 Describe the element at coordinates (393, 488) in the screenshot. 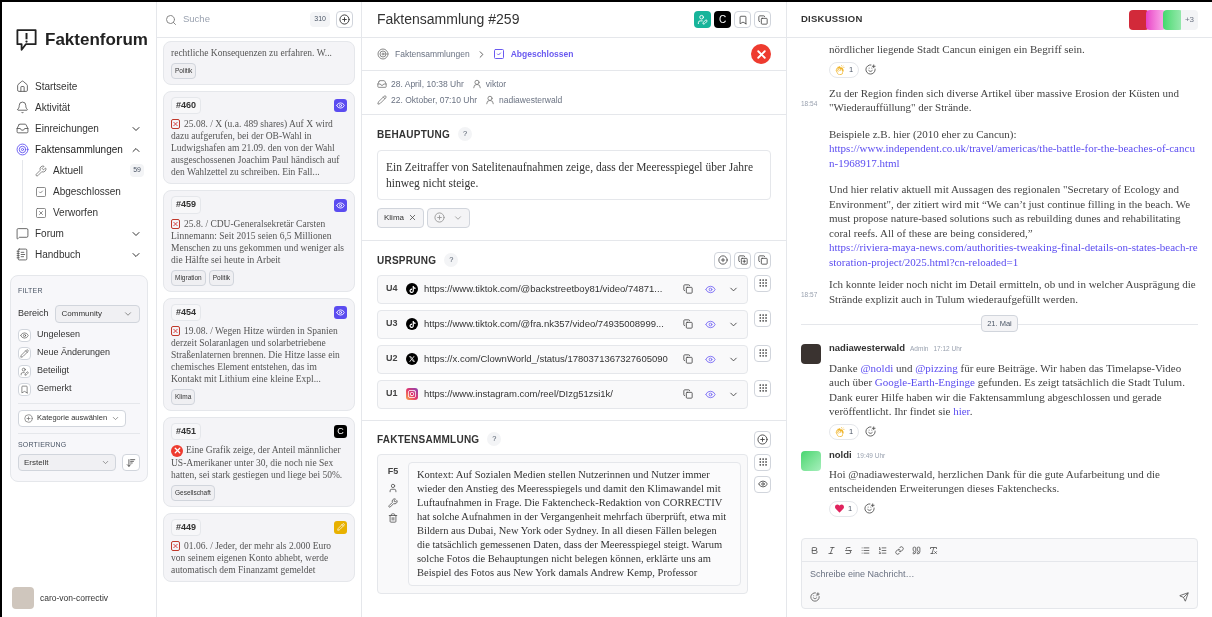

I see `user-icon` at that location.